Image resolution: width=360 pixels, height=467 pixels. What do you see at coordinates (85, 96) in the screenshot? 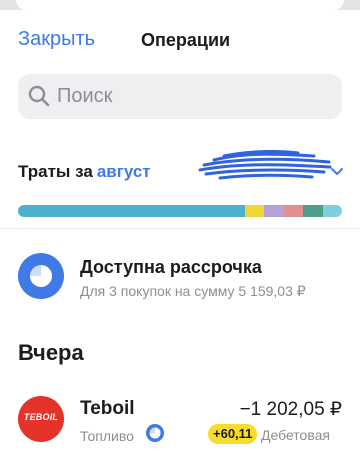
I see `search-placeholder: Поиск` at bounding box center [85, 96].